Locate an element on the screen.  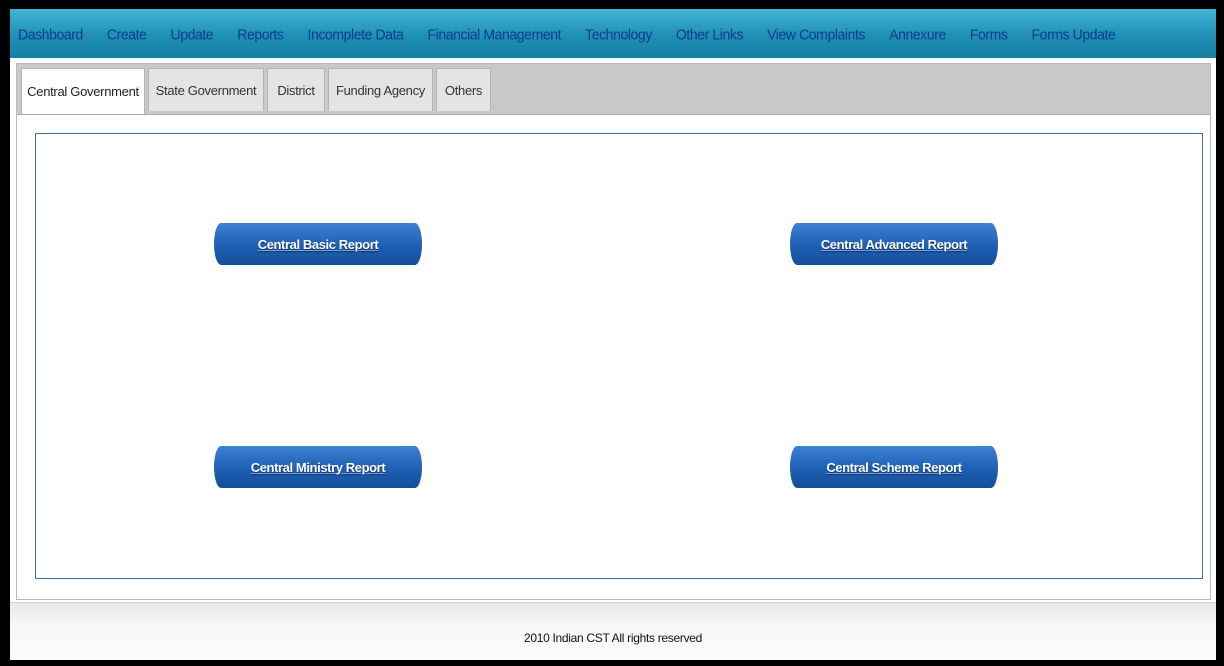
tab-central-government: Central Government is located at coordinates (83, 91).